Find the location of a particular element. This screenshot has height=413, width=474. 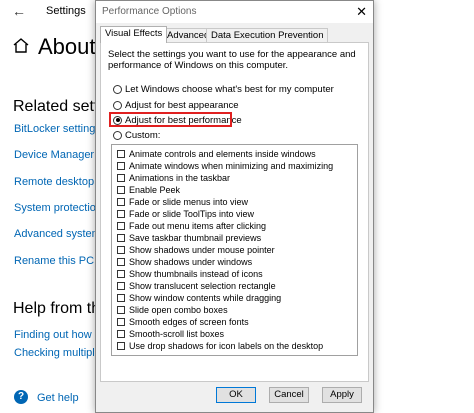

effect-label: Slide open combo boxes is located at coordinates (178, 309).